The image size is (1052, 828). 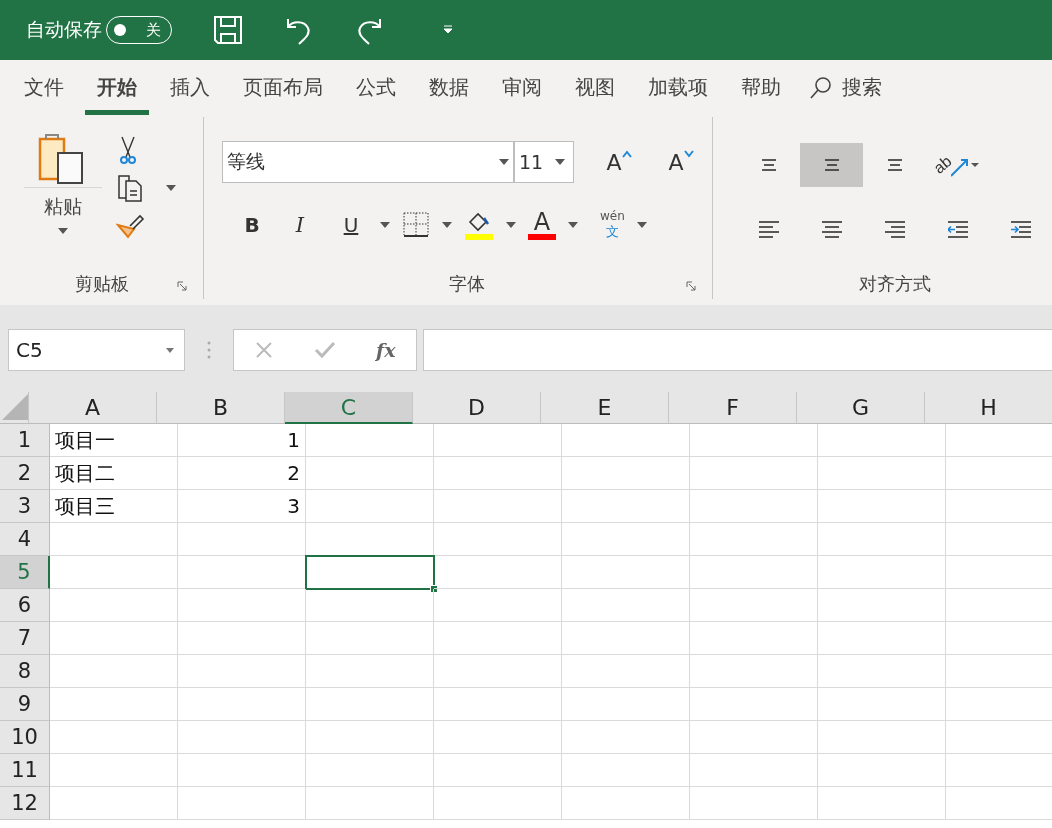 I want to click on italic-button: I, so click(x=300, y=225).